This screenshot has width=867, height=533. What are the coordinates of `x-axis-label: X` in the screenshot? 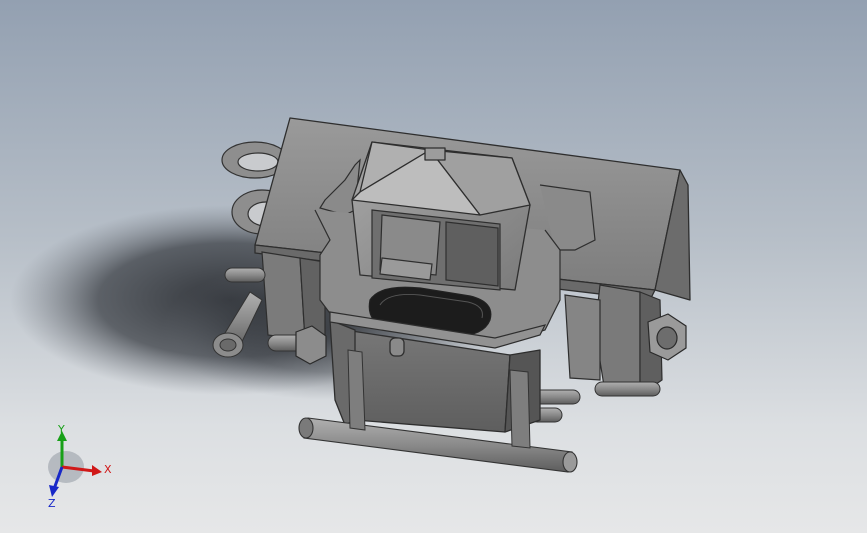 It's located at (108, 469).